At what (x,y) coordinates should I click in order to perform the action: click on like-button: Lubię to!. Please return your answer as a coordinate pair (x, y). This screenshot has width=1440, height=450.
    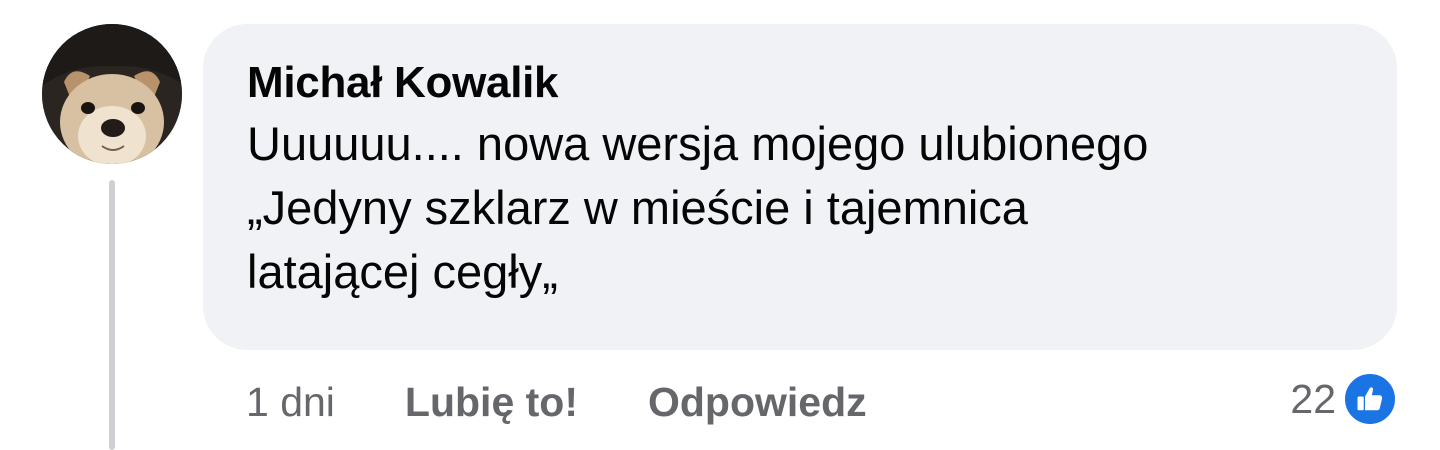
    Looking at the image, I should click on (491, 402).